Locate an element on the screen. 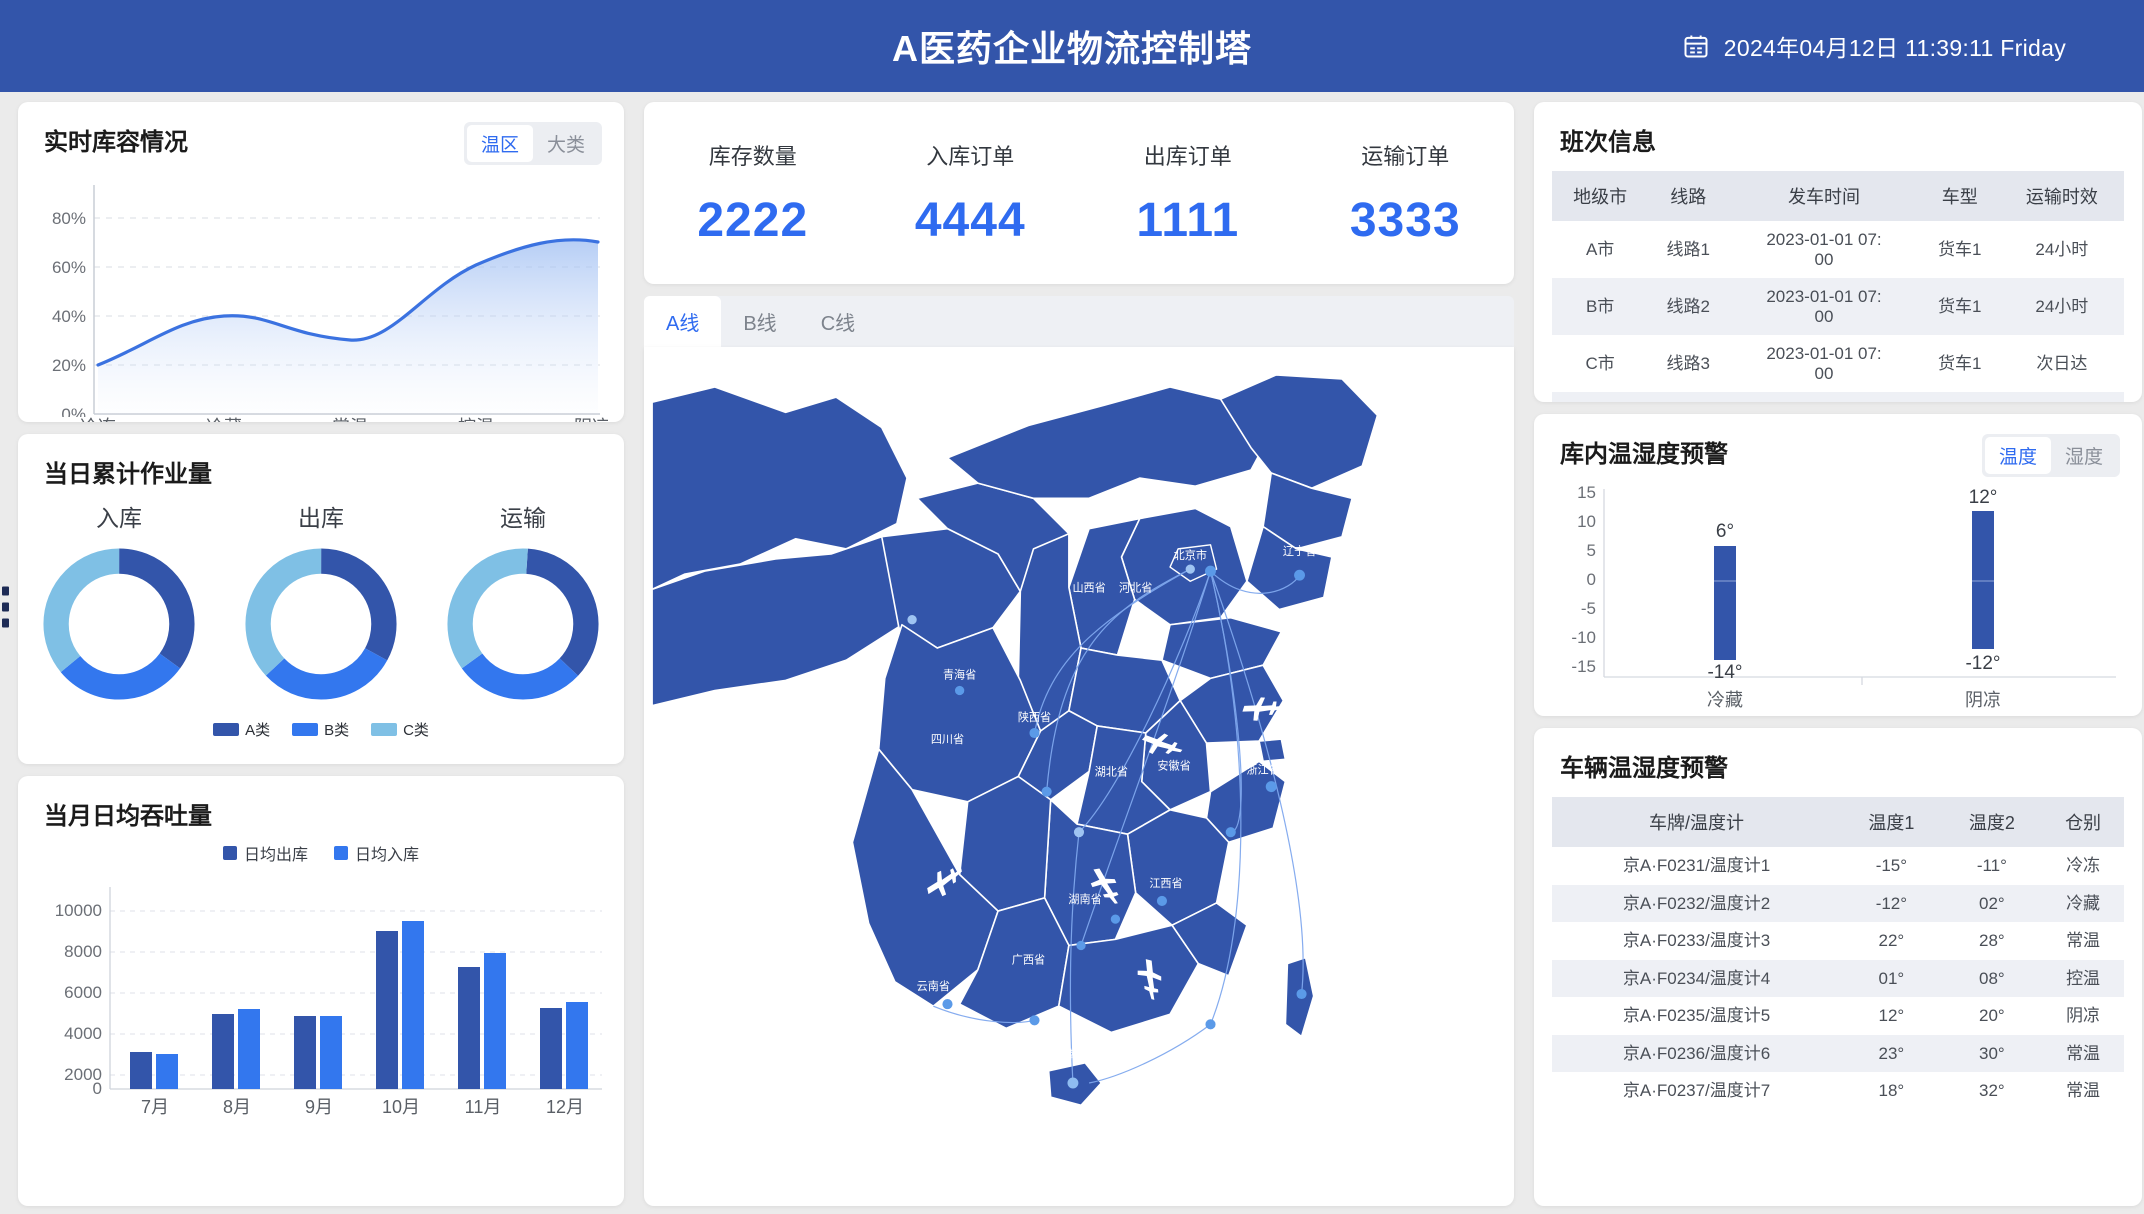 The height and width of the screenshot is (1214, 2144). legend-item-b: B类 is located at coordinates (320, 729).